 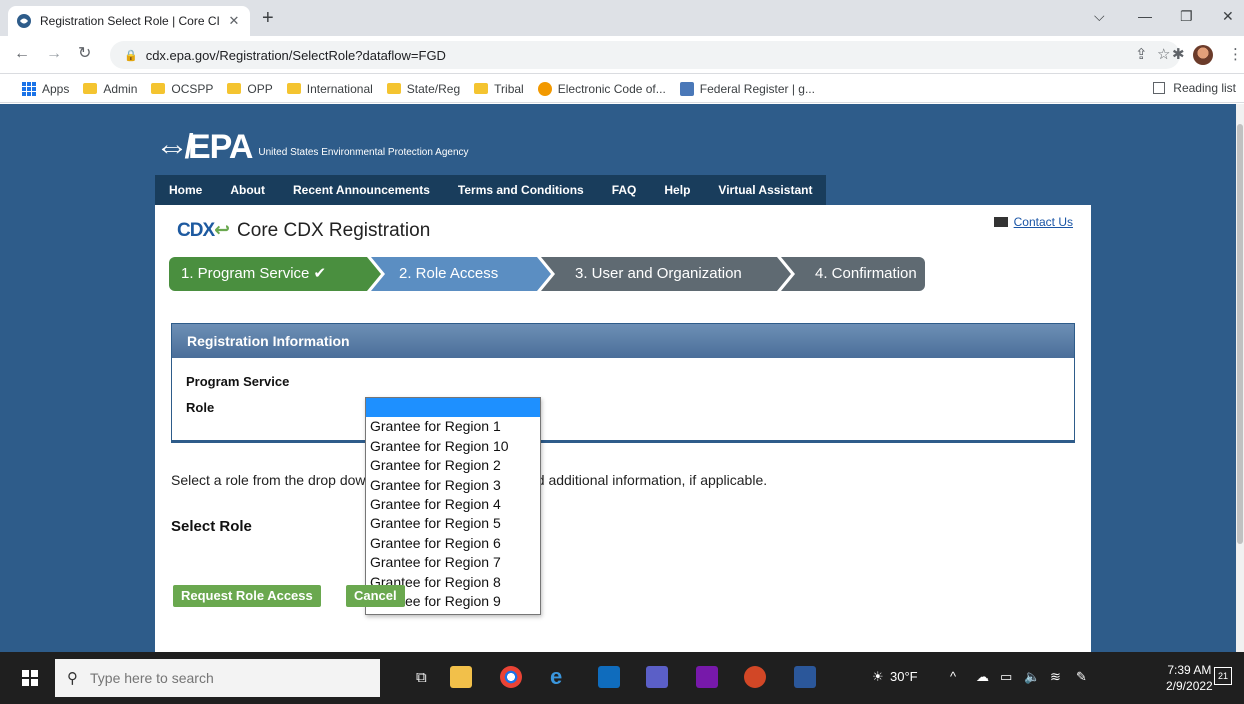 I want to click on page-scrollbar, so click(x=1240, y=378).